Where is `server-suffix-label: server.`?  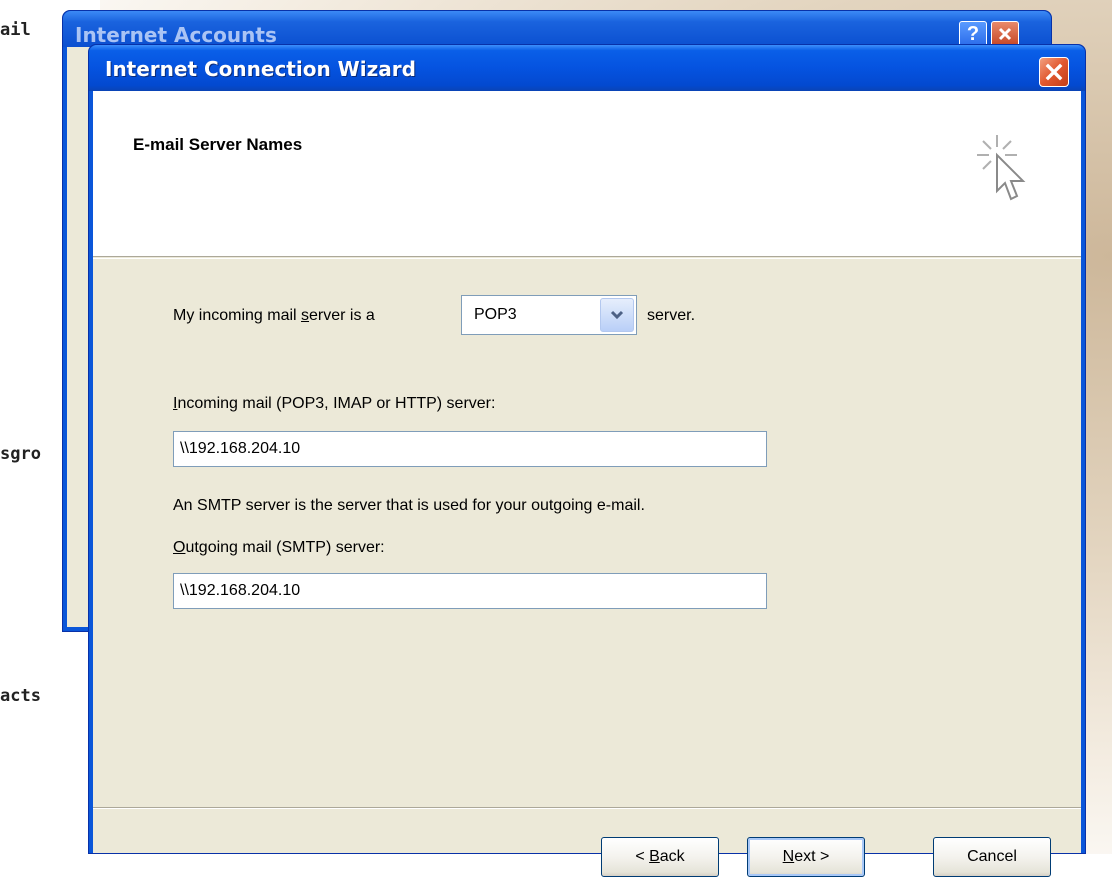 server-suffix-label: server. is located at coordinates (671, 315).